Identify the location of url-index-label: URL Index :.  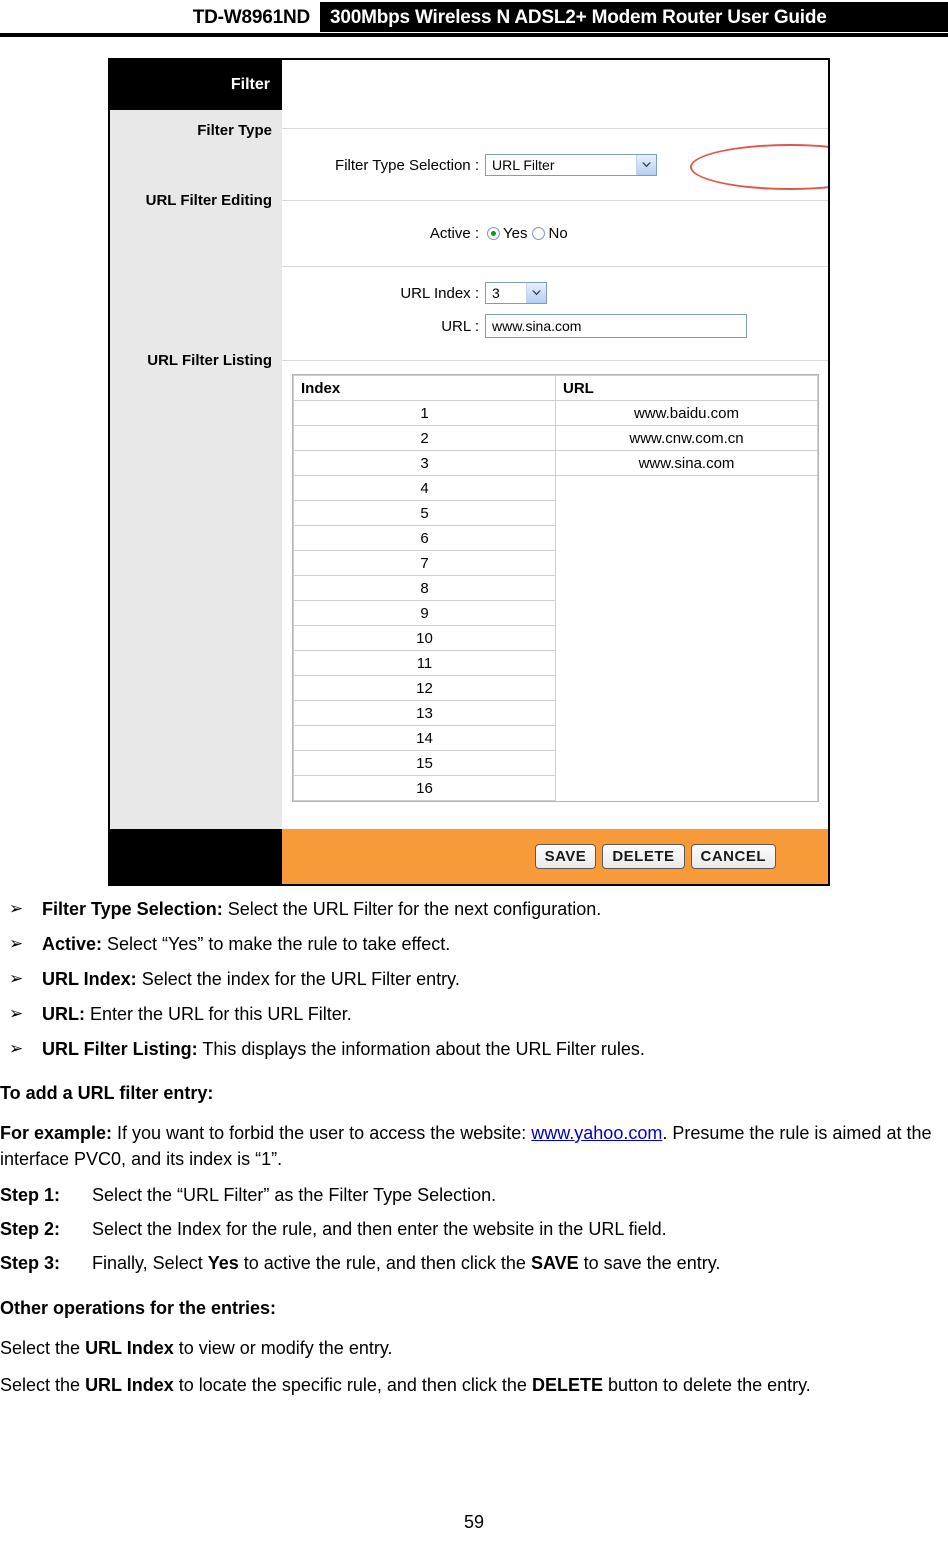
(439, 293).